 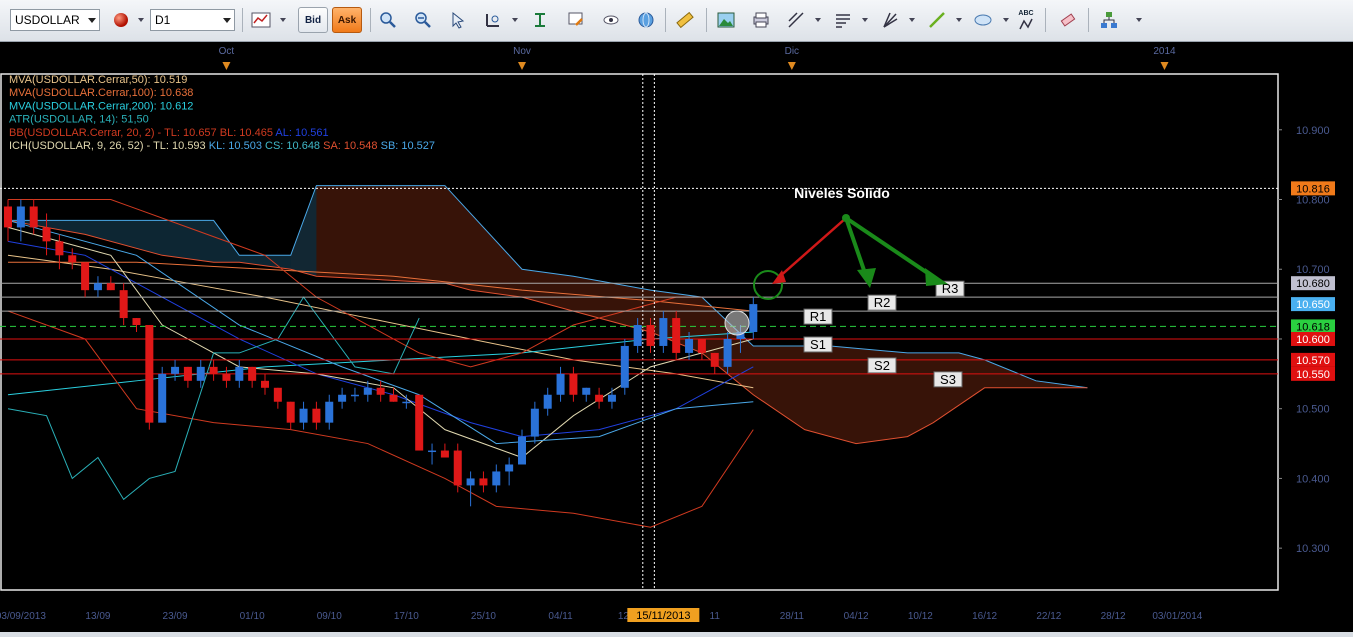 What do you see at coordinates (1068, 20) in the screenshot?
I see `eraser-icon` at bounding box center [1068, 20].